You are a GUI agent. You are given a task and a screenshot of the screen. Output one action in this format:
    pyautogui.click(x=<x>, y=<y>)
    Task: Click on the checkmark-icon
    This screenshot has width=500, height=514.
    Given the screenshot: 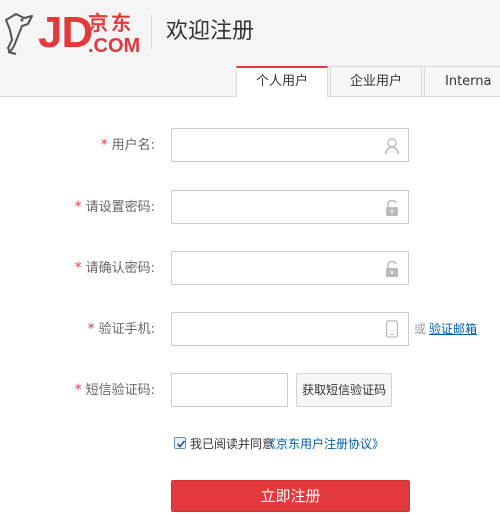 What is the action you would take?
    pyautogui.click(x=181, y=444)
    